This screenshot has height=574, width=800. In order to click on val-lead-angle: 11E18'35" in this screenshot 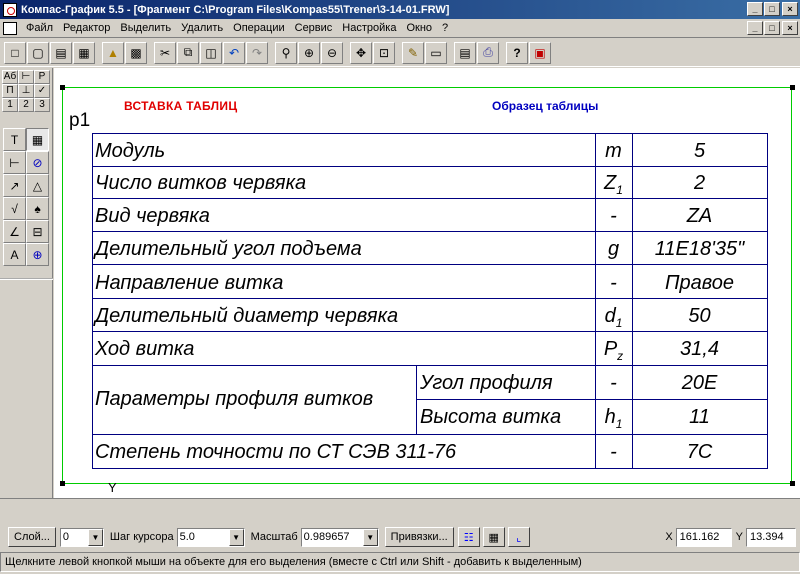, I will do `click(699, 249)`.